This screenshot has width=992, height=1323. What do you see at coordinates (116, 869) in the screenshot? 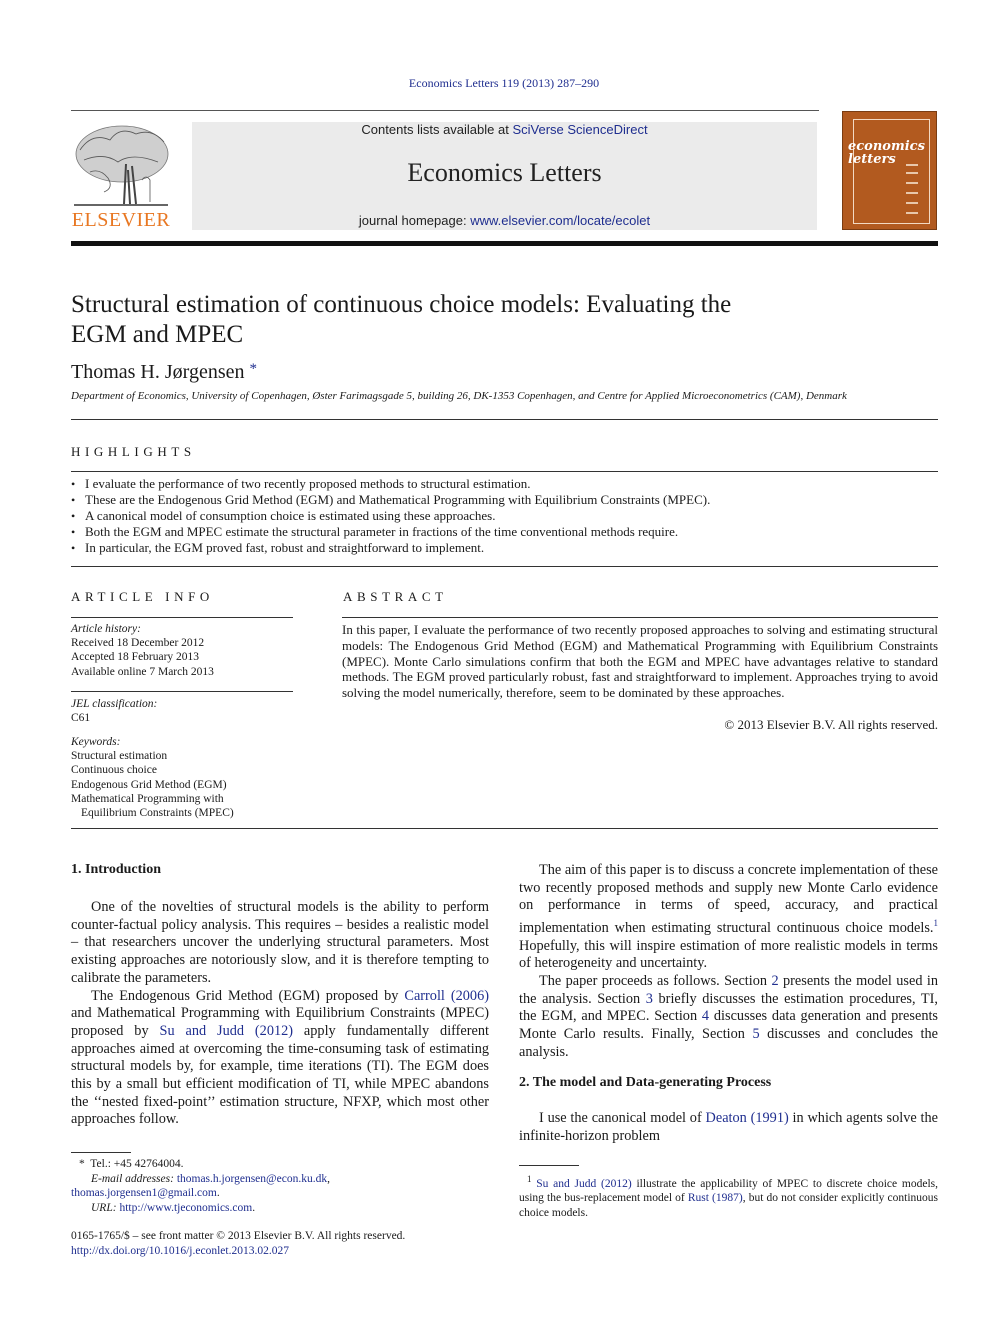
I see `section-heading-introduction: 1. Introduction` at bounding box center [116, 869].